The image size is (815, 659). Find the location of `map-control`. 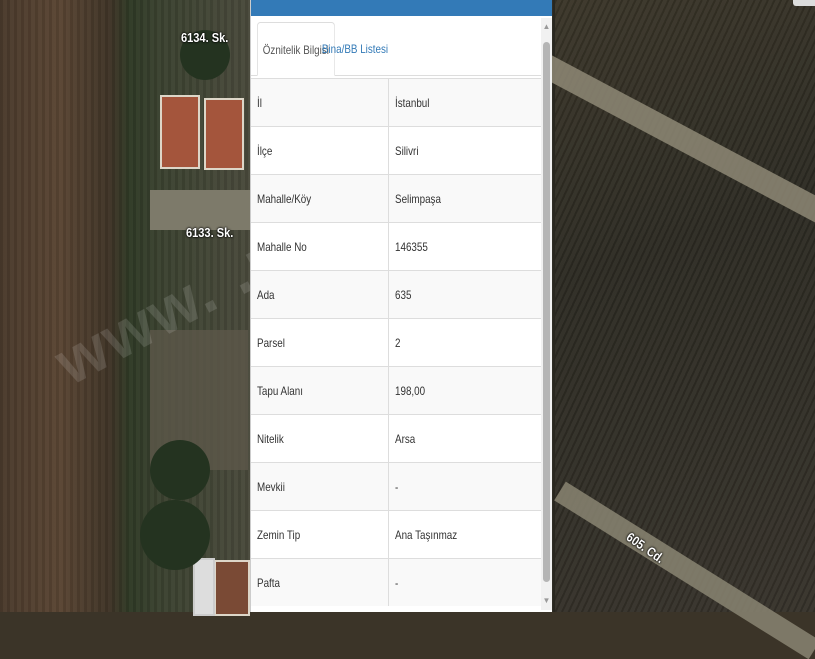

map-control is located at coordinates (804, 3).